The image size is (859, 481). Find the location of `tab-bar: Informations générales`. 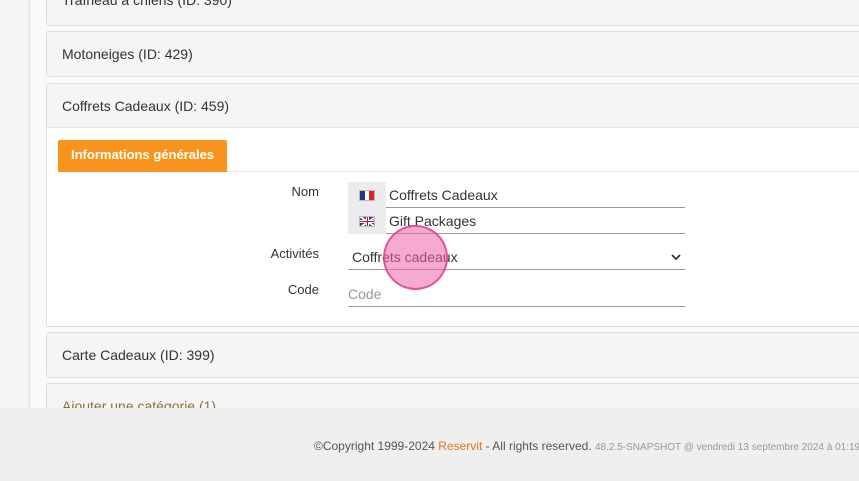

tab-bar: Informations générales is located at coordinates (458, 156).